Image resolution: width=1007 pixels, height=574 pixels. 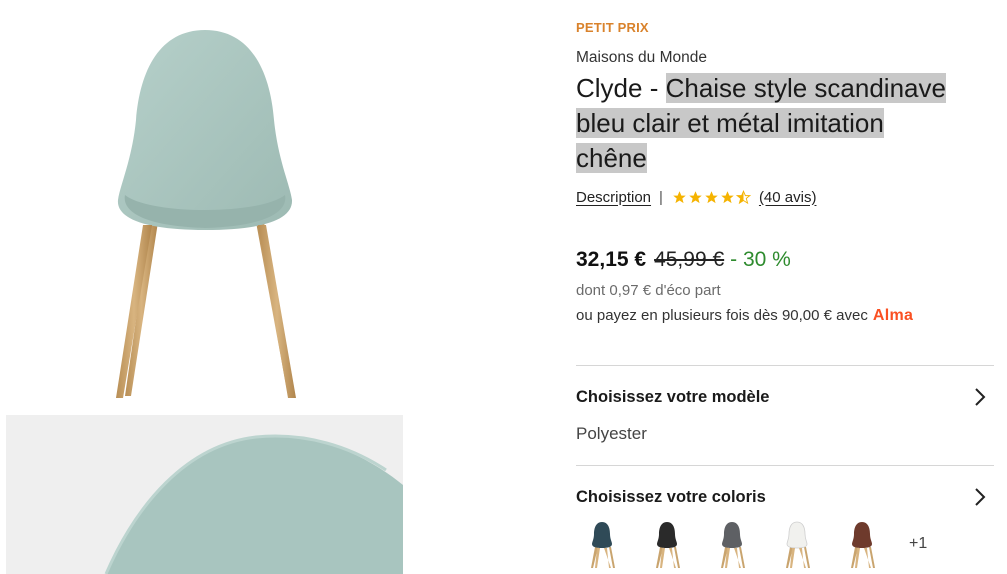 What do you see at coordinates (862, 544) in the screenshot?
I see `color-swatch-brown` at bounding box center [862, 544].